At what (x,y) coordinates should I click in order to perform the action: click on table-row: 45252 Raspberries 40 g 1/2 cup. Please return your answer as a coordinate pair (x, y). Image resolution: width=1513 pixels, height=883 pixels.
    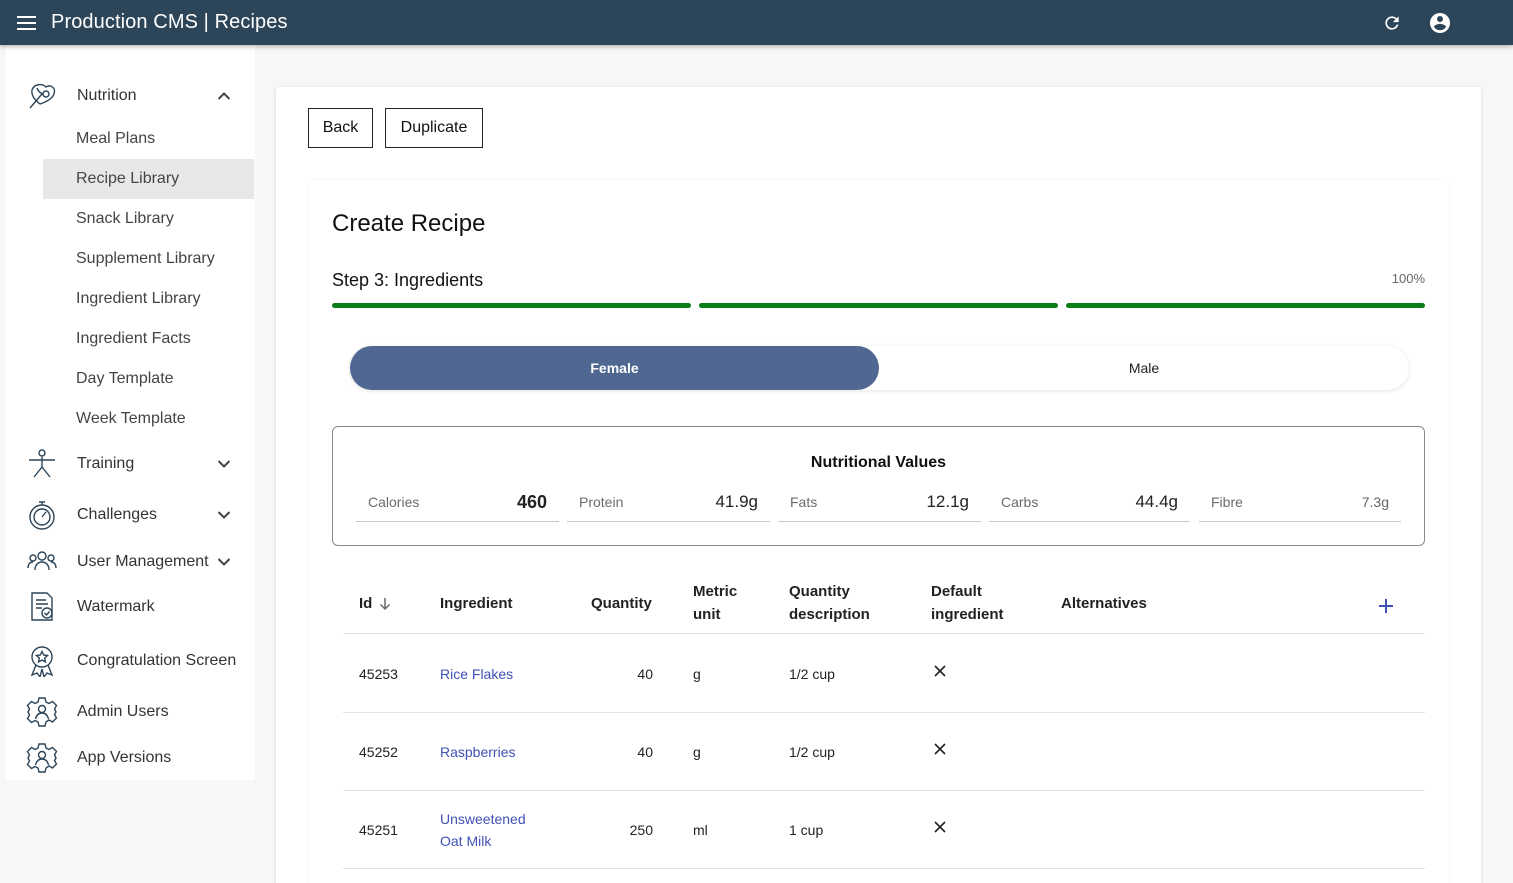
    Looking at the image, I should click on (884, 752).